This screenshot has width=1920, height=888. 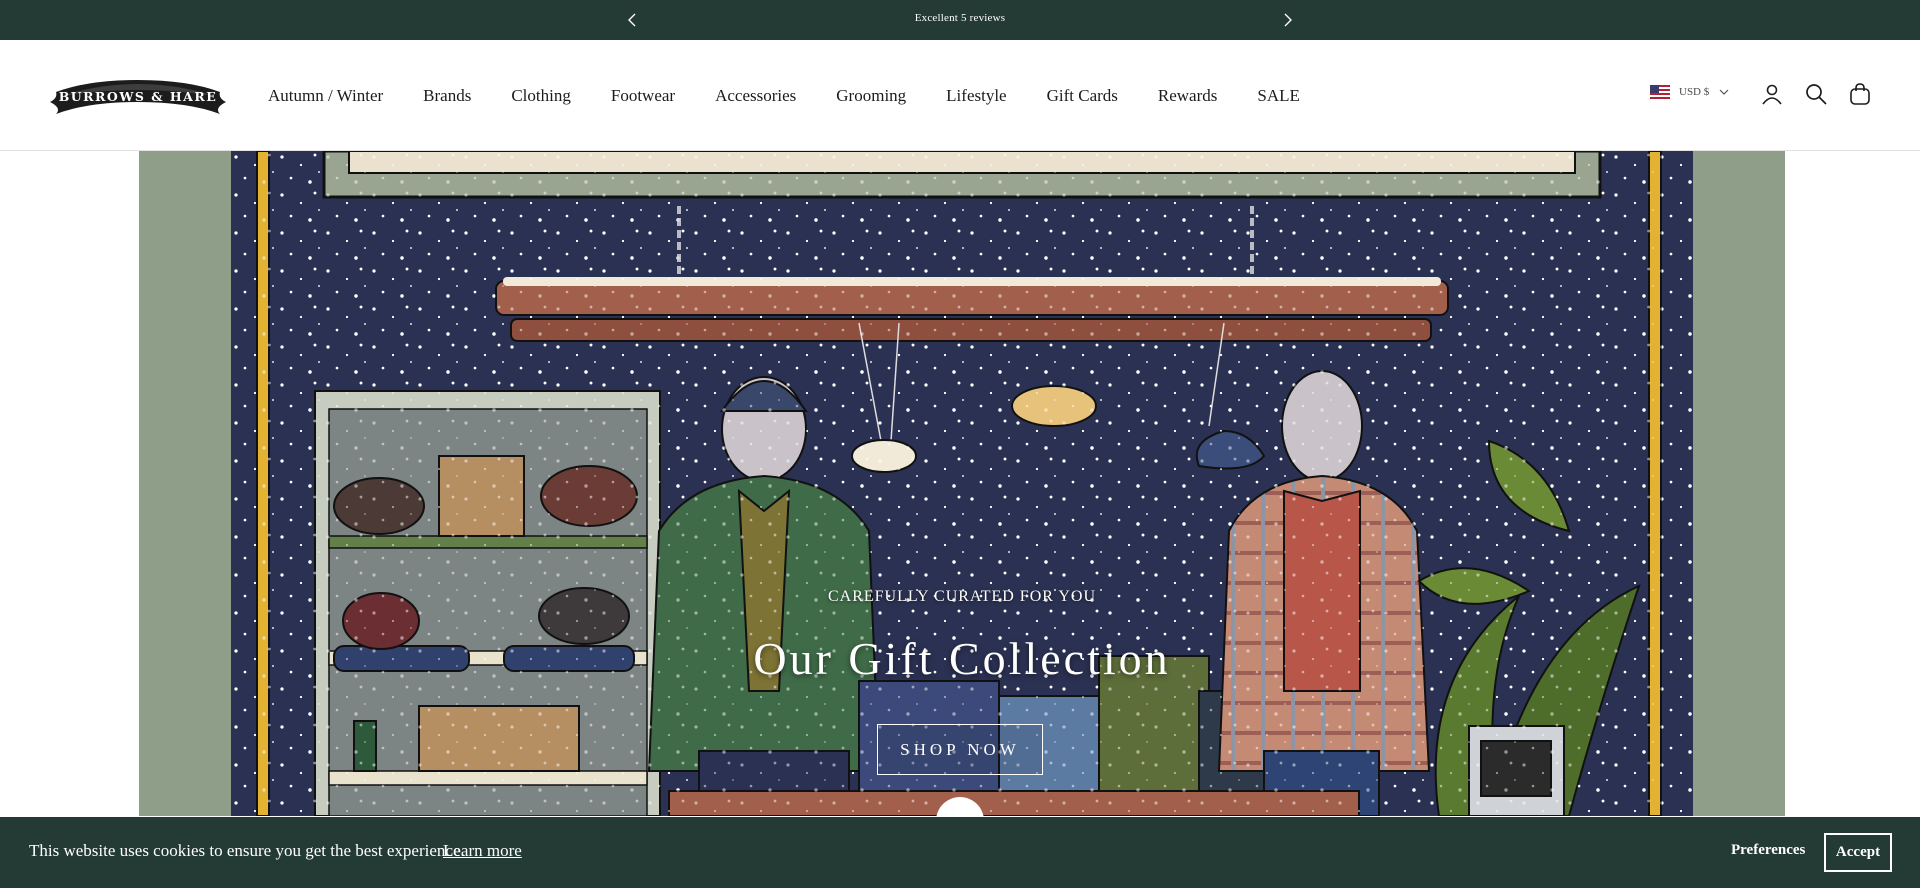 I want to click on currency-selector: USD $, so click(x=1689, y=92).